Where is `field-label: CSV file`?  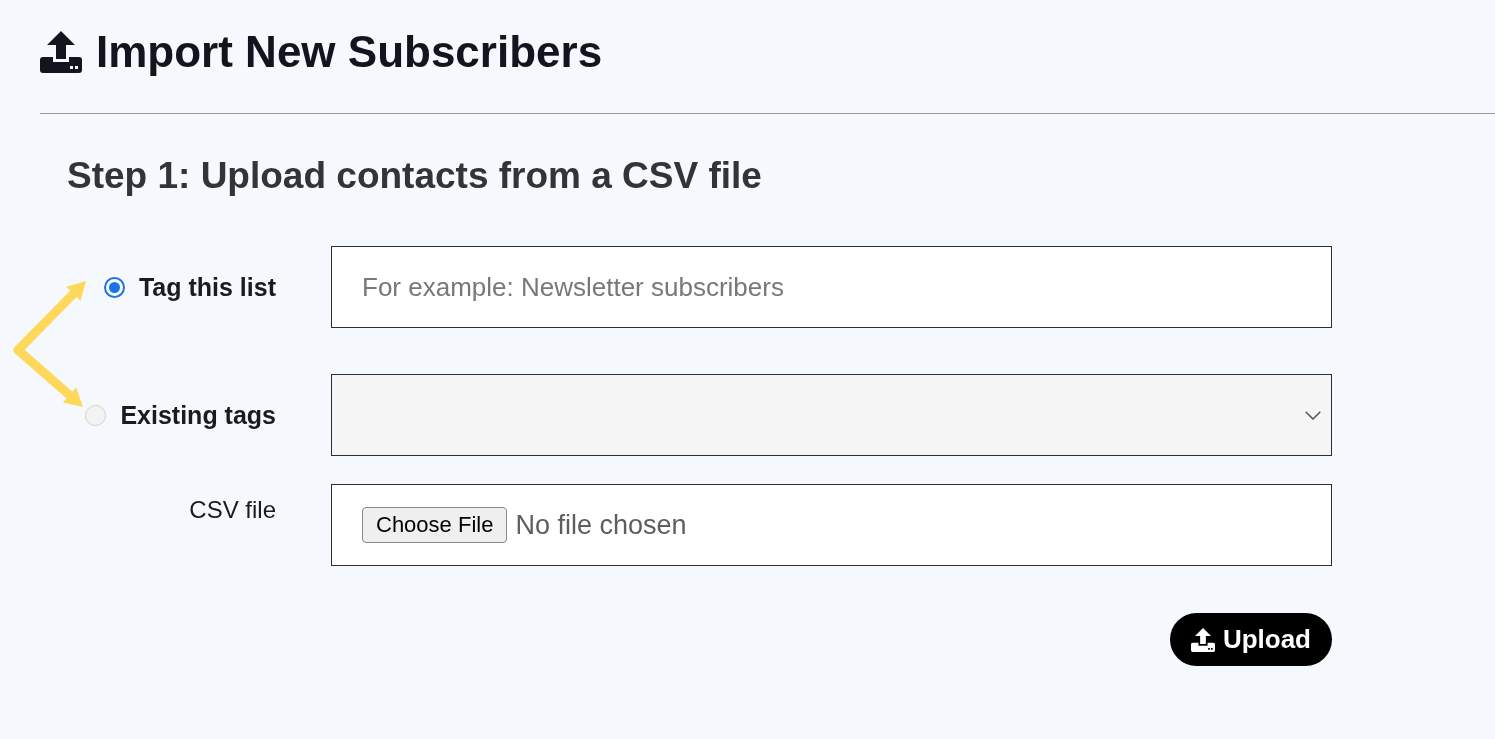
field-label: CSV file is located at coordinates (232, 510).